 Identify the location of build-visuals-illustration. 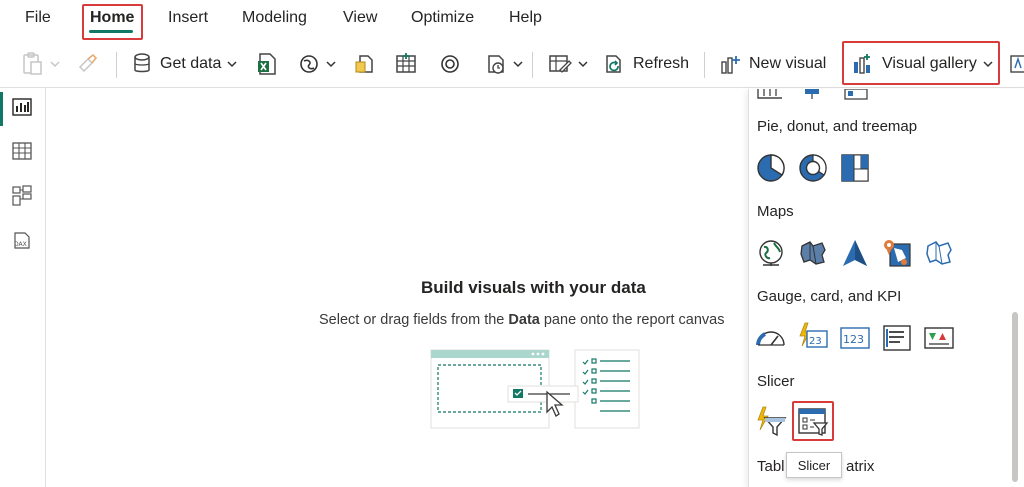
(535, 389).